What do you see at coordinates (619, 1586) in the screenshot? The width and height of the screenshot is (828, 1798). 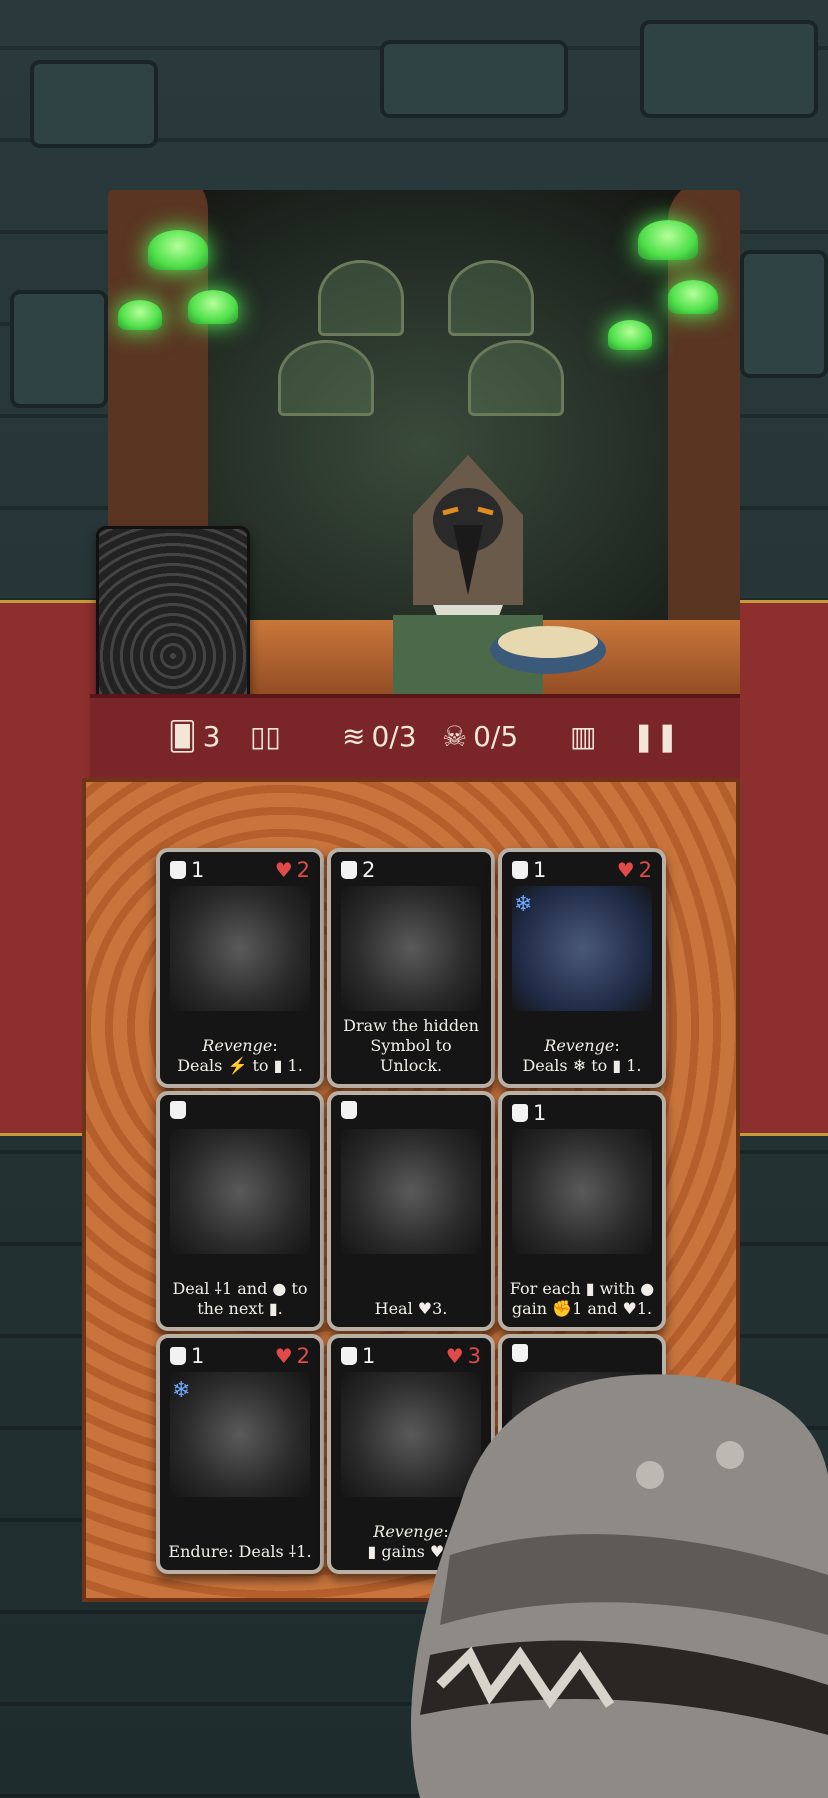 I see `armored-knight-helmet` at bounding box center [619, 1586].